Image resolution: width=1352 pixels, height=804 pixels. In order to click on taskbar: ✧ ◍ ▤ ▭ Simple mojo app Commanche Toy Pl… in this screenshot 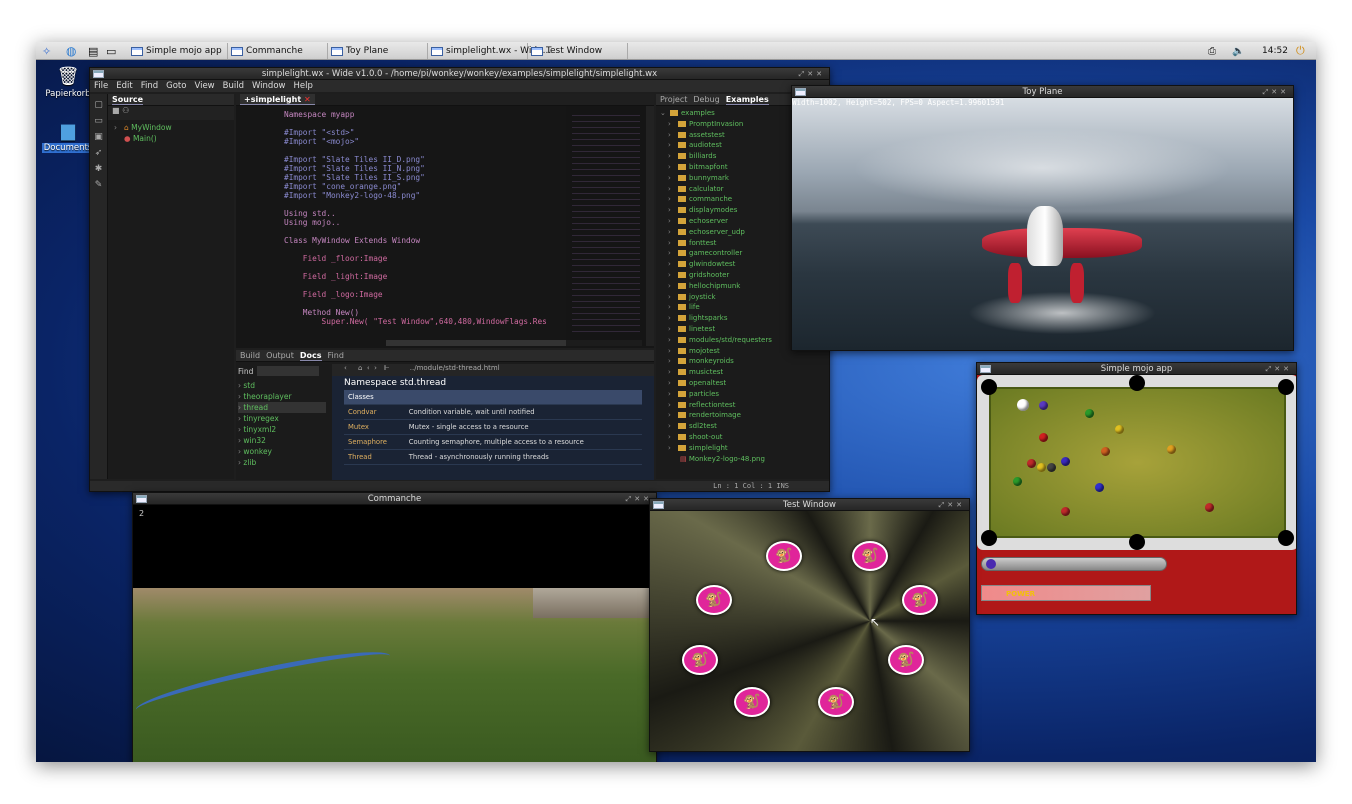, I will do `click(676, 51)`.